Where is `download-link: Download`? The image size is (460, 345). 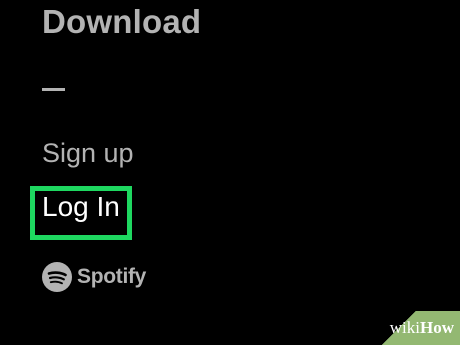
download-link: Download is located at coordinates (121, 22).